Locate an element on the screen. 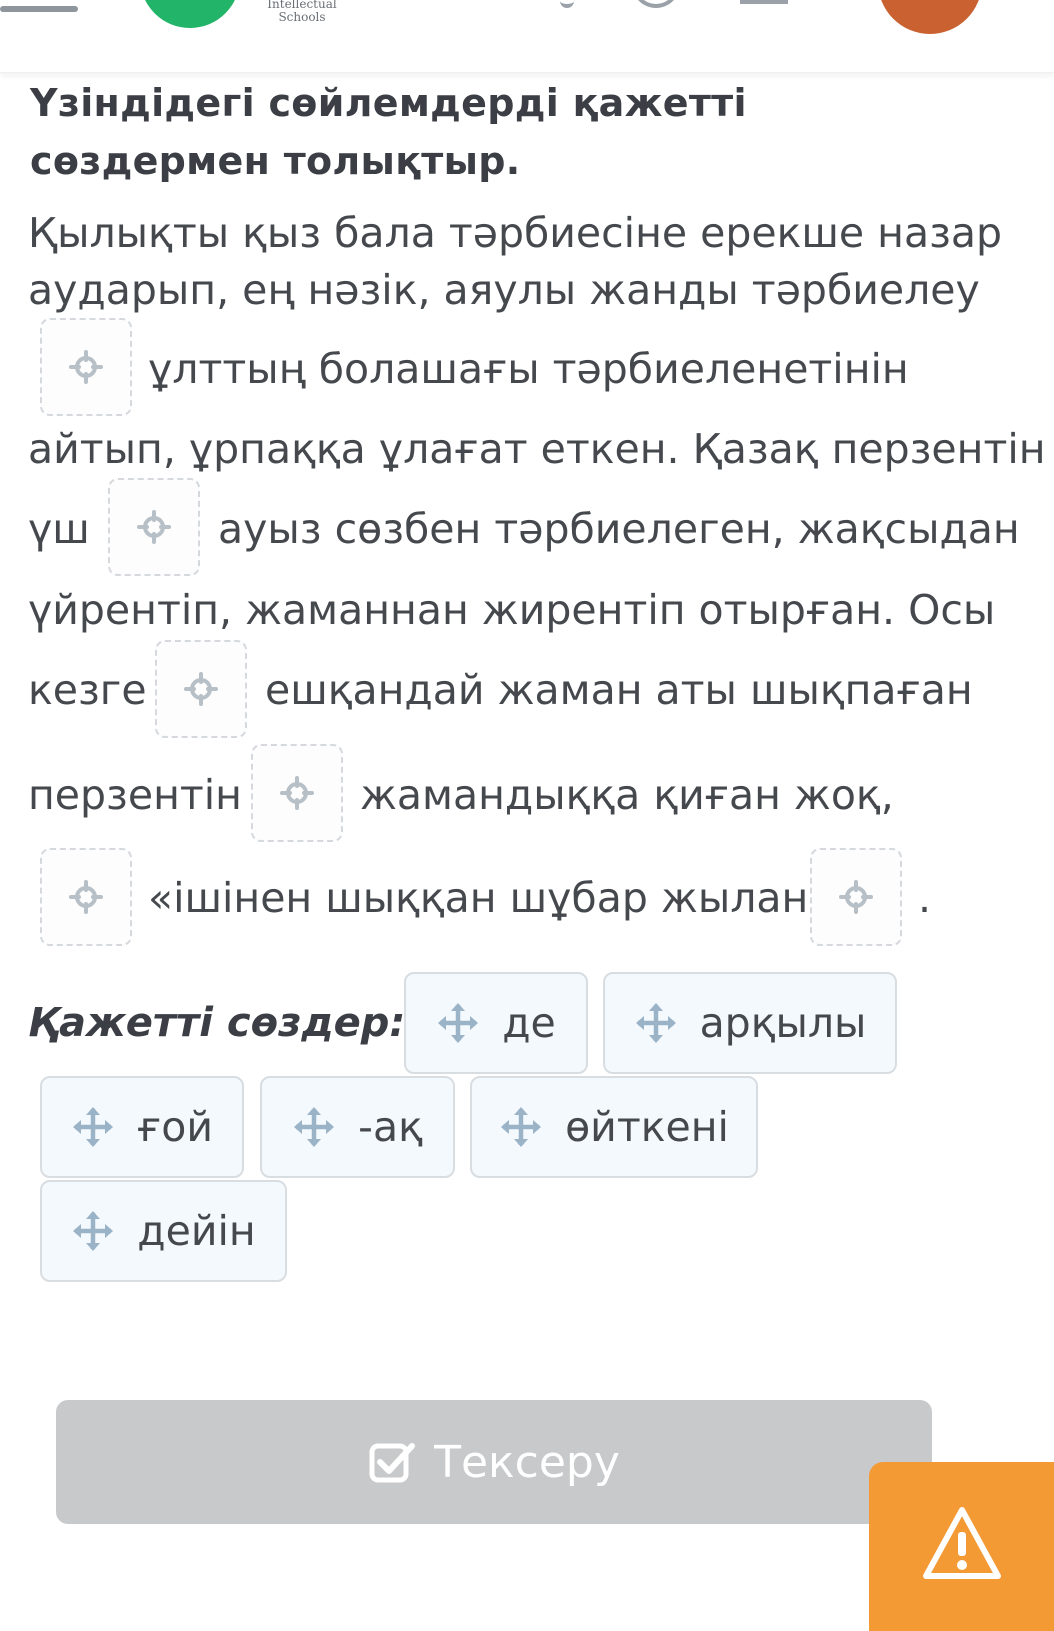 Image resolution: width=1054 pixels, height=1631 pixels. word-chip-label: -ақ is located at coordinates (390, 1127).